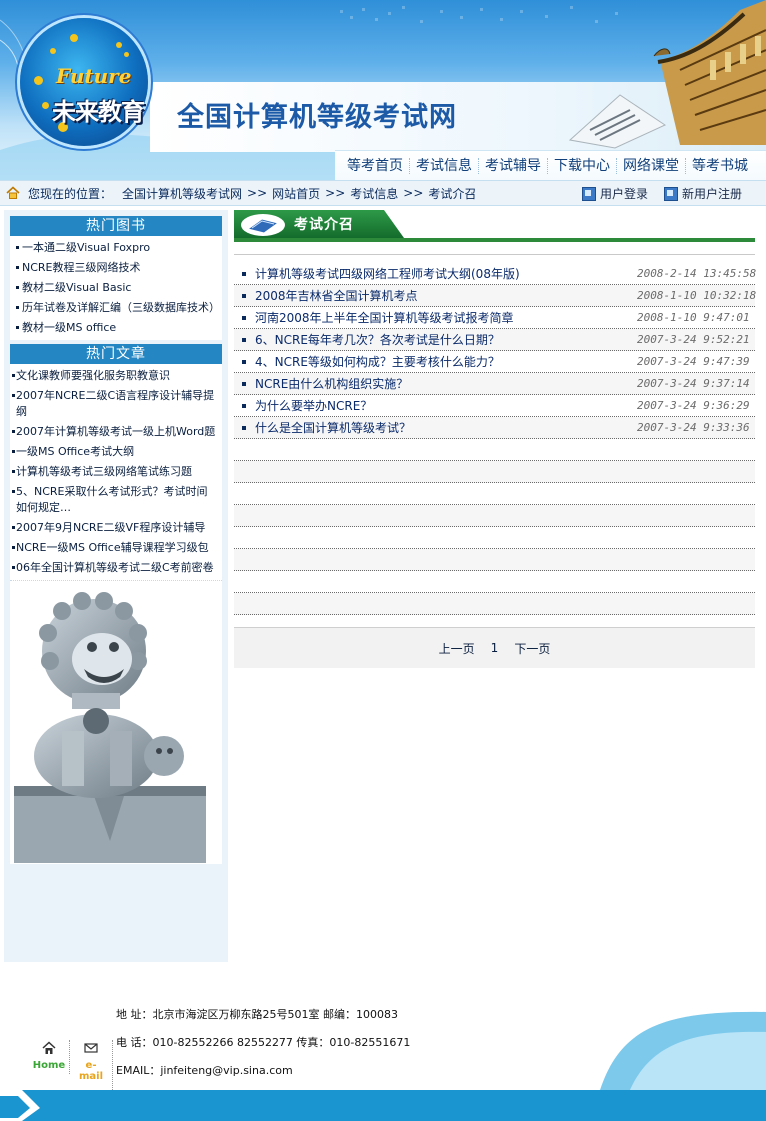 The width and height of the screenshot is (766, 1121). What do you see at coordinates (709, 72) in the screenshot?
I see `pagoda-roof-image` at bounding box center [709, 72].